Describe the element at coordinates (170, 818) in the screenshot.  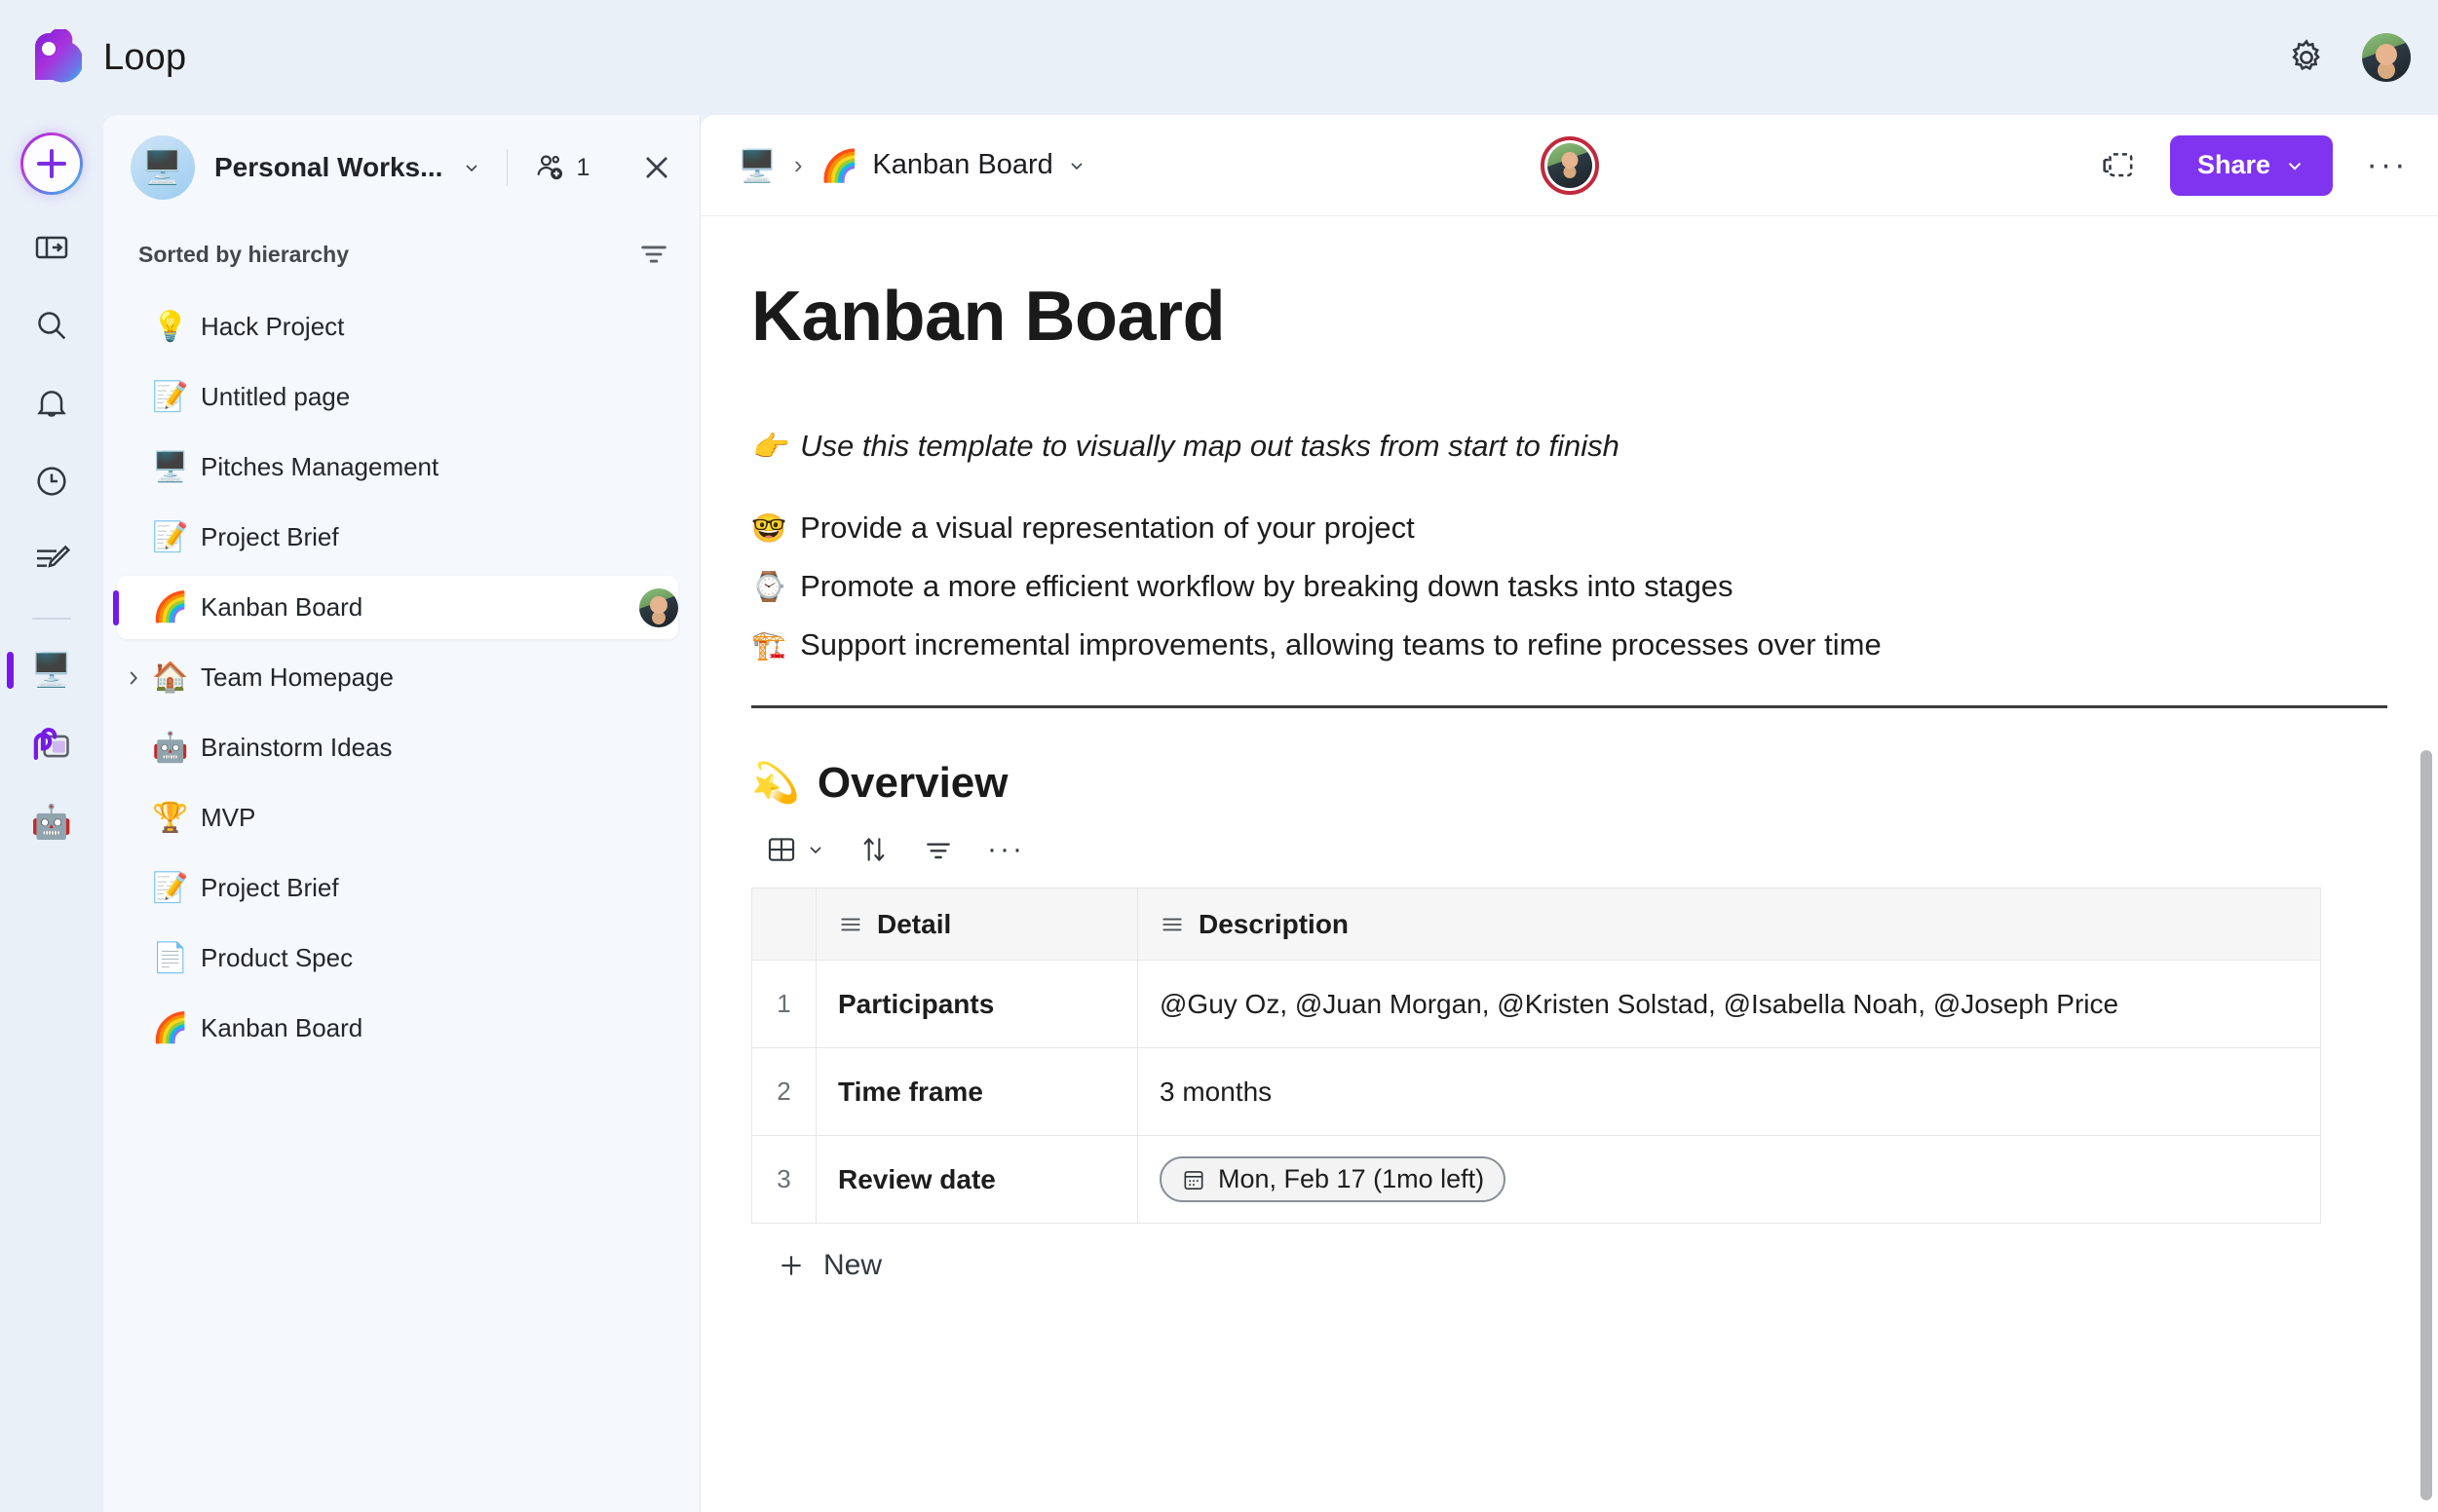
I see `page-emoji-icon: 🏆` at that location.